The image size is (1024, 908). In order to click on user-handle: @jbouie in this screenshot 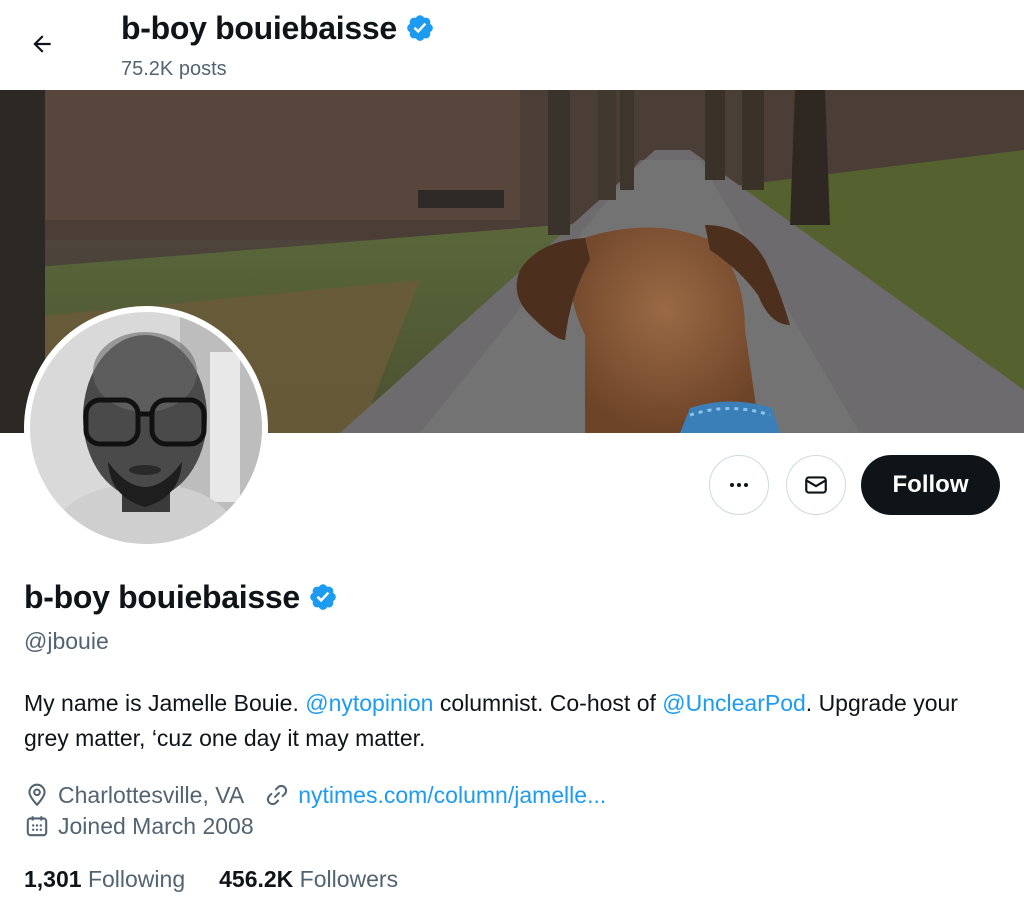, I will do `click(66, 641)`.